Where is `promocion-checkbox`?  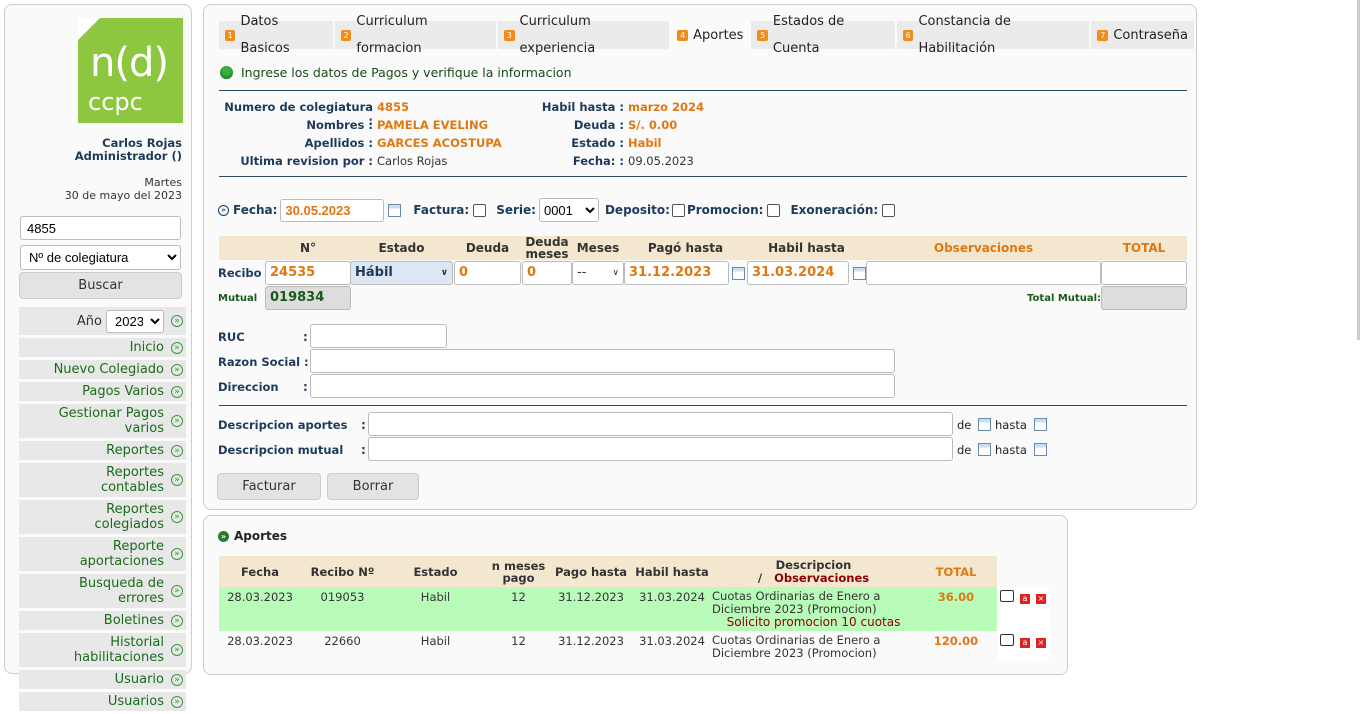 promocion-checkbox is located at coordinates (774, 210).